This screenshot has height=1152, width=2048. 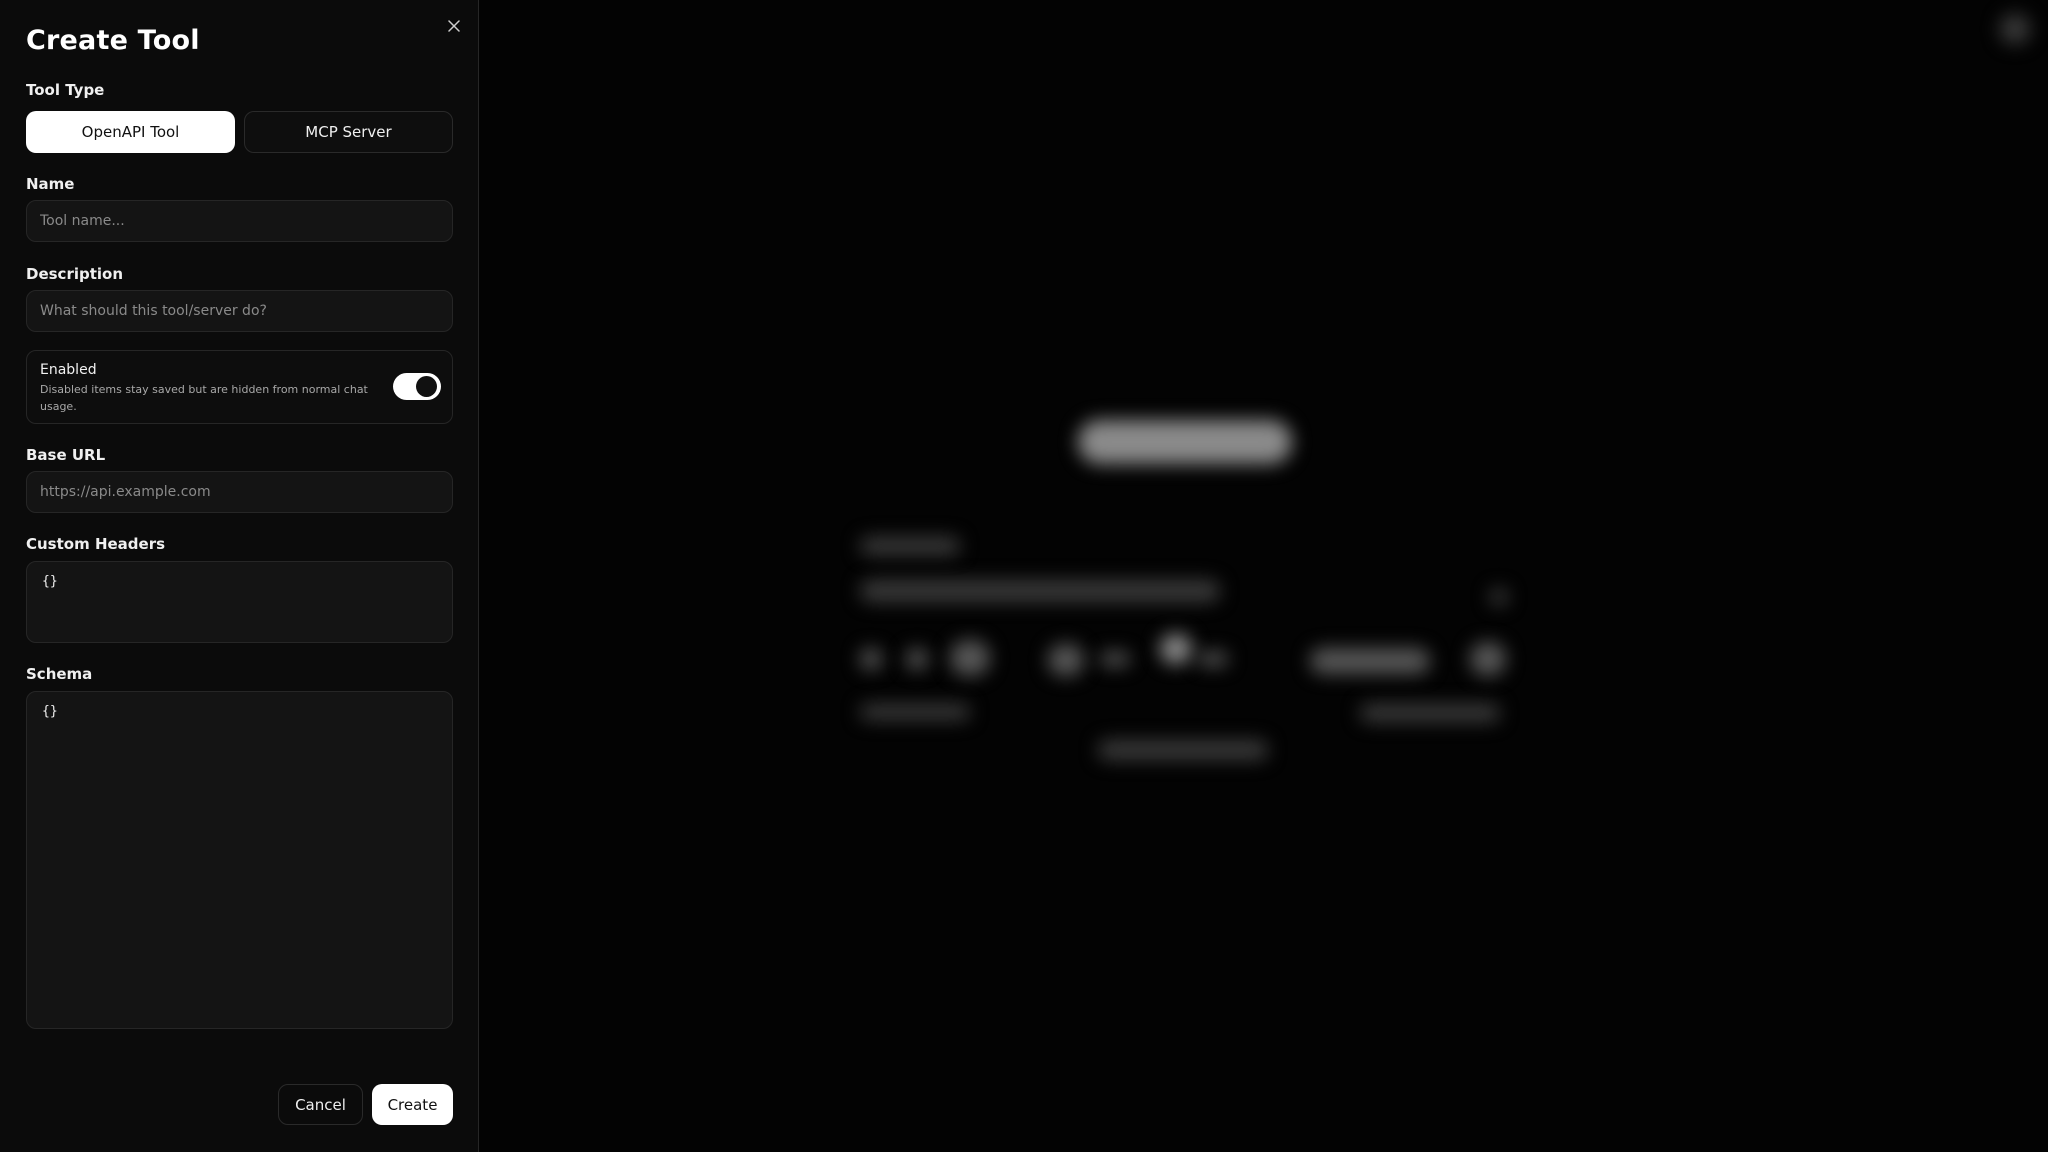 What do you see at coordinates (412, 1104) in the screenshot?
I see `create-button: Create` at bounding box center [412, 1104].